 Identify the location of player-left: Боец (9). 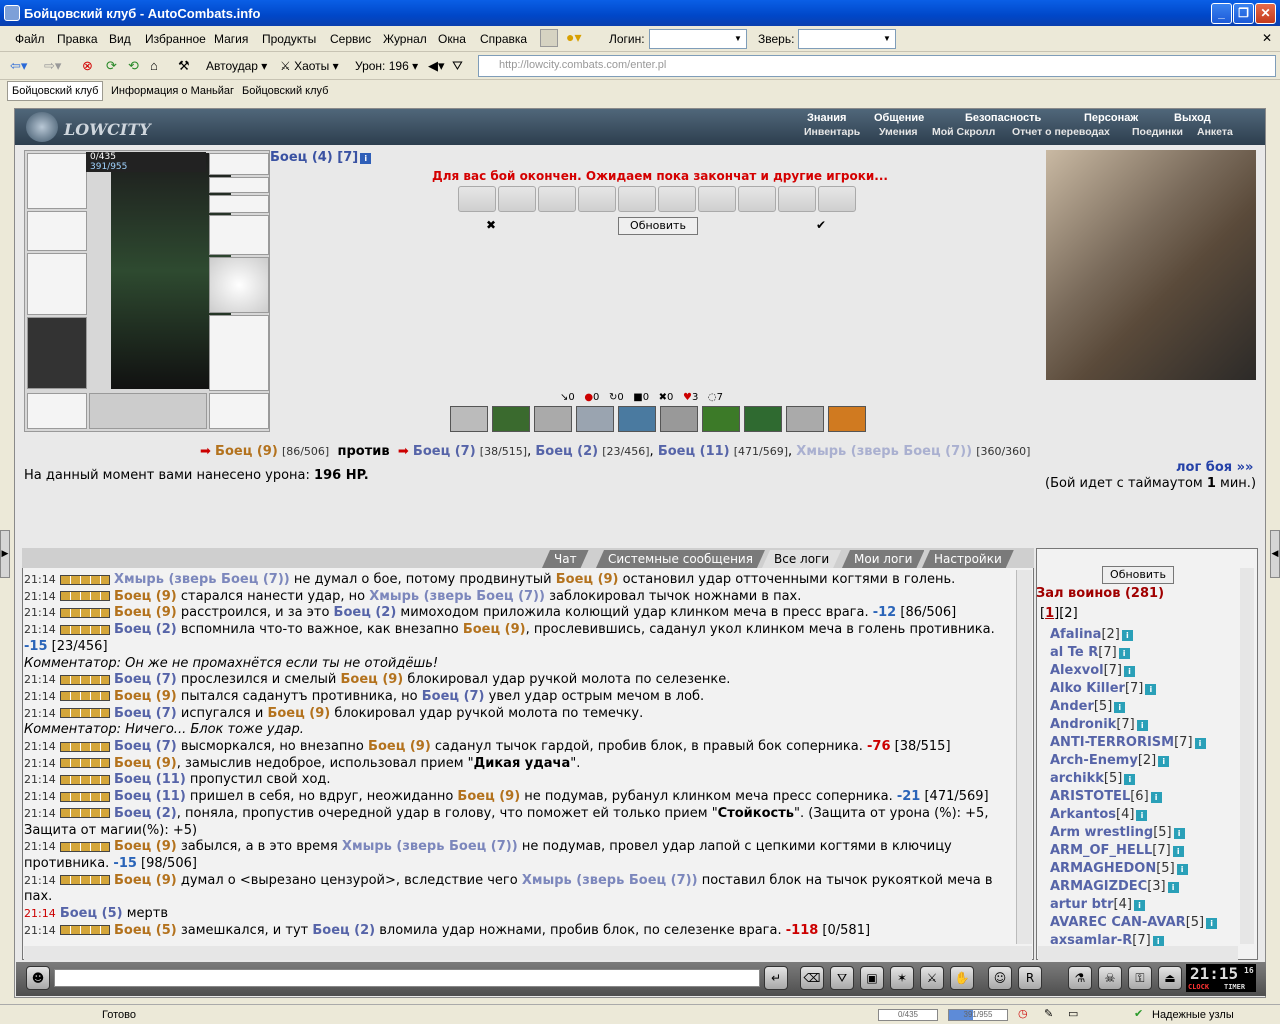
(246, 451).